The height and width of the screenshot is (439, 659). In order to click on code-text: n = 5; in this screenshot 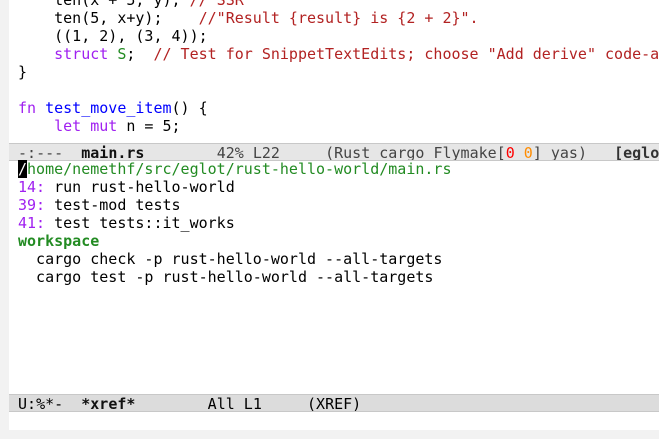, I will do `click(149, 126)`.